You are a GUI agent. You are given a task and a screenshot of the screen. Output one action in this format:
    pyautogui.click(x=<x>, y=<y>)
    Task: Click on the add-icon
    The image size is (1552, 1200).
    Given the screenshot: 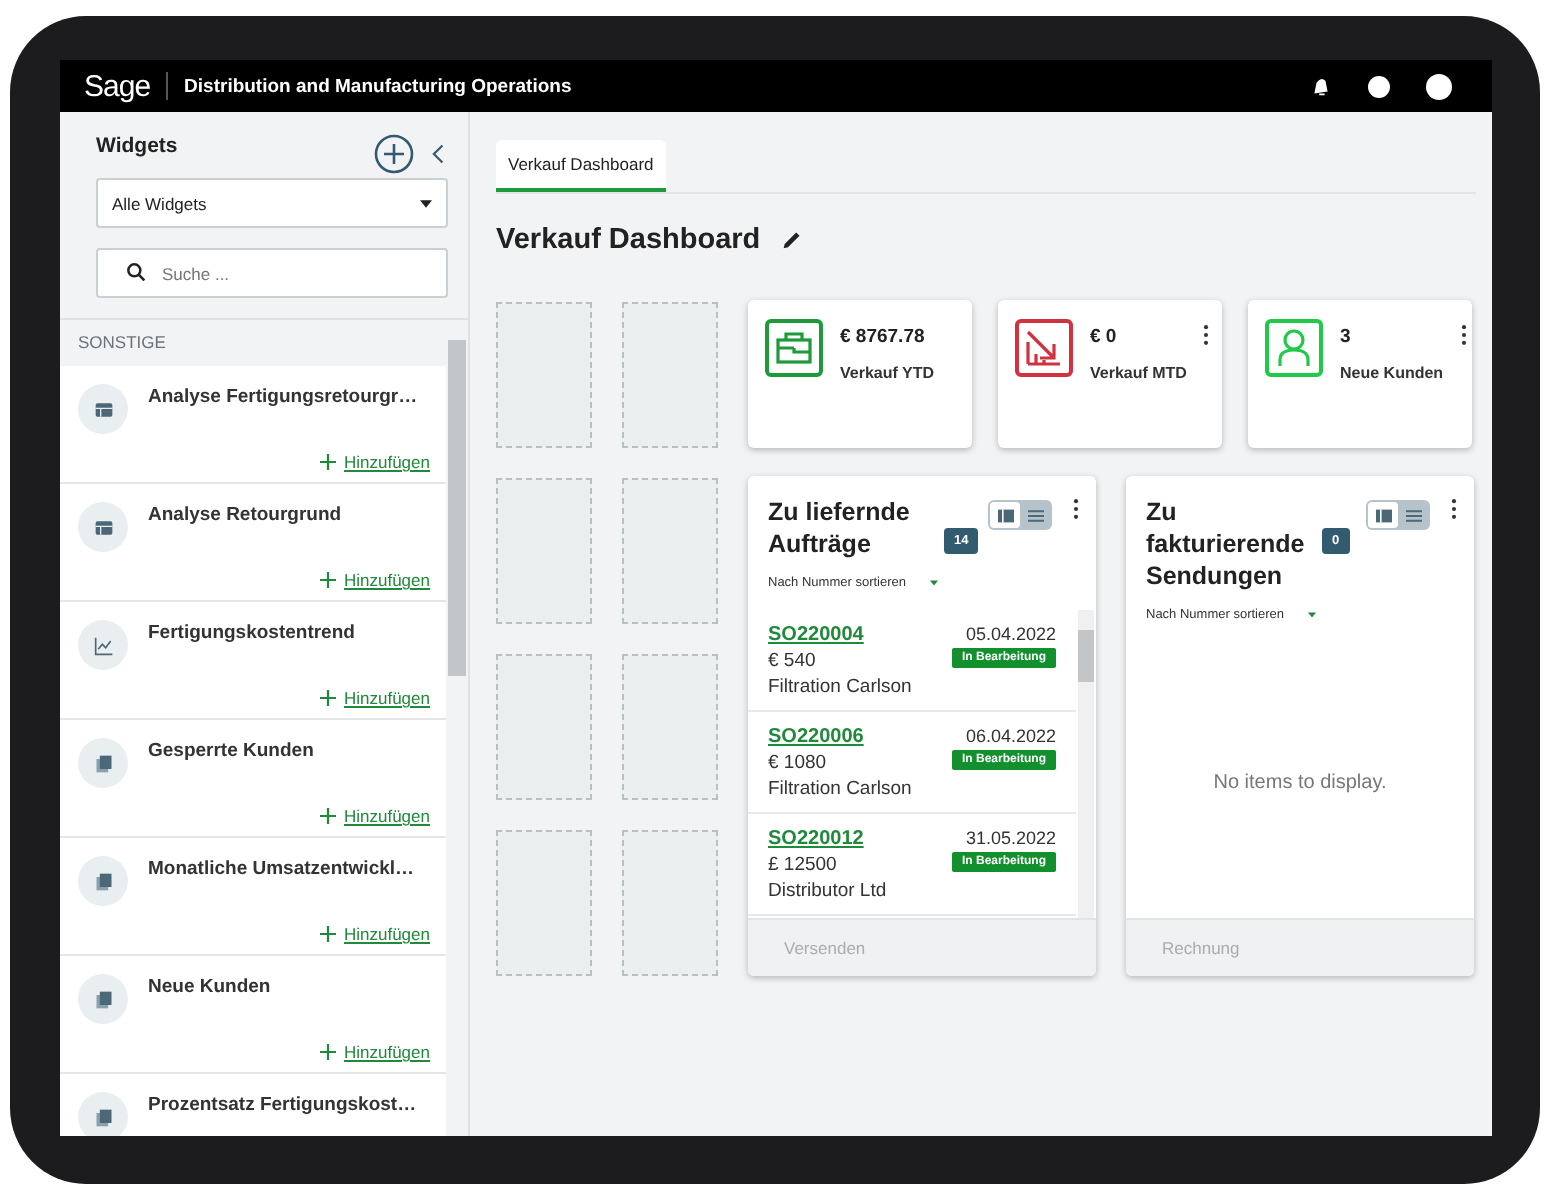 What is the action you would take?
    pyautogui.click(x=394, y=154)
    